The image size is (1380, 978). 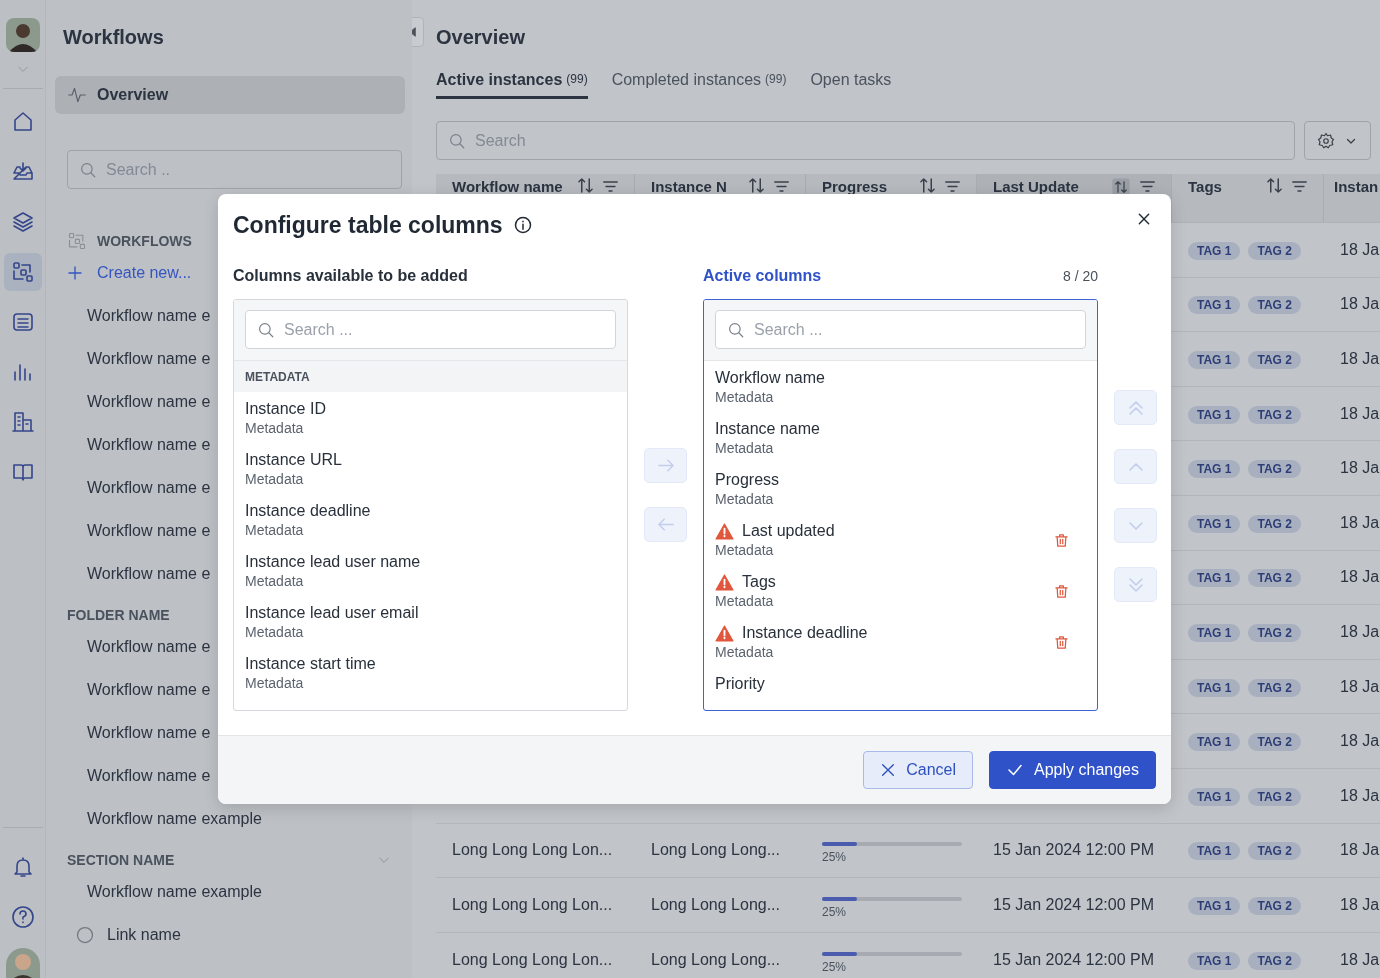 What do you see at coordinates (121, 860) in the screenshot?
I see `section-heading: SECTION NAME` at bounding box center [121, 860].